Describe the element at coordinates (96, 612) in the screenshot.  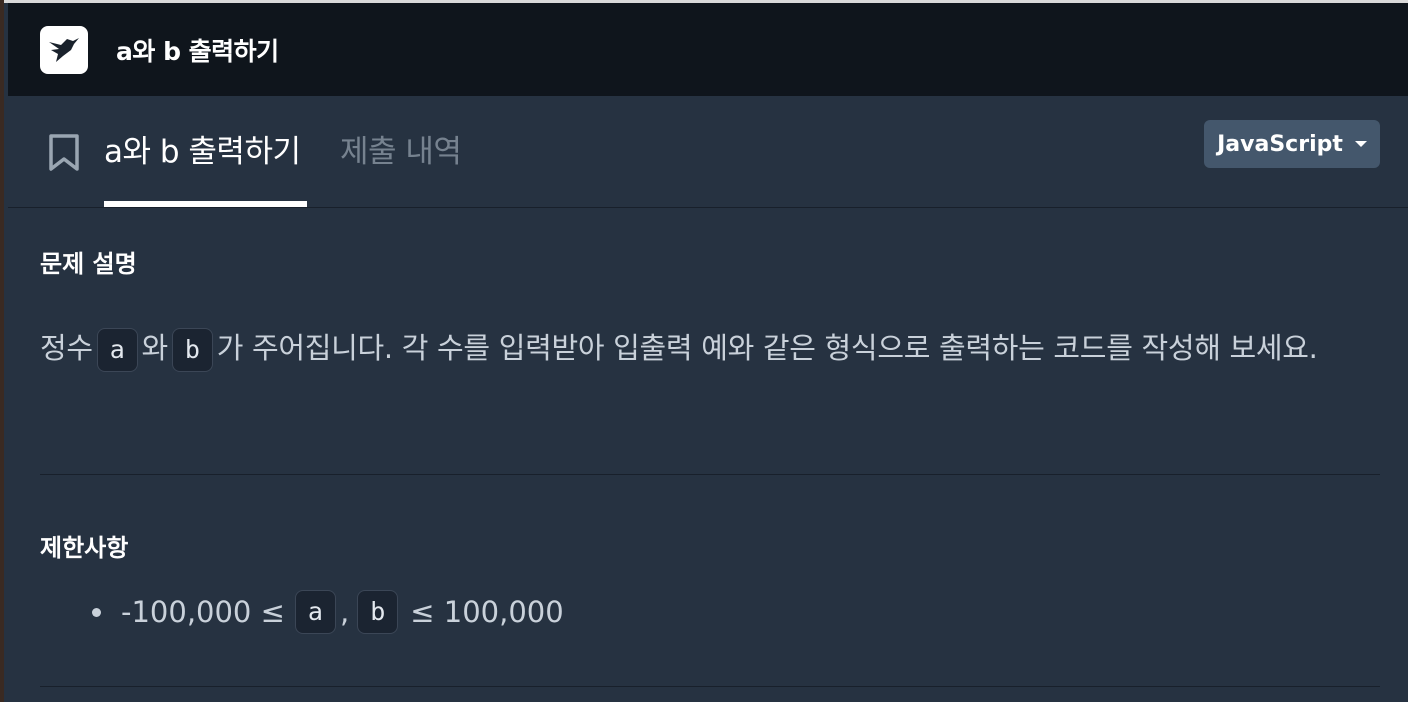
I see `bullet-icon` at that location.